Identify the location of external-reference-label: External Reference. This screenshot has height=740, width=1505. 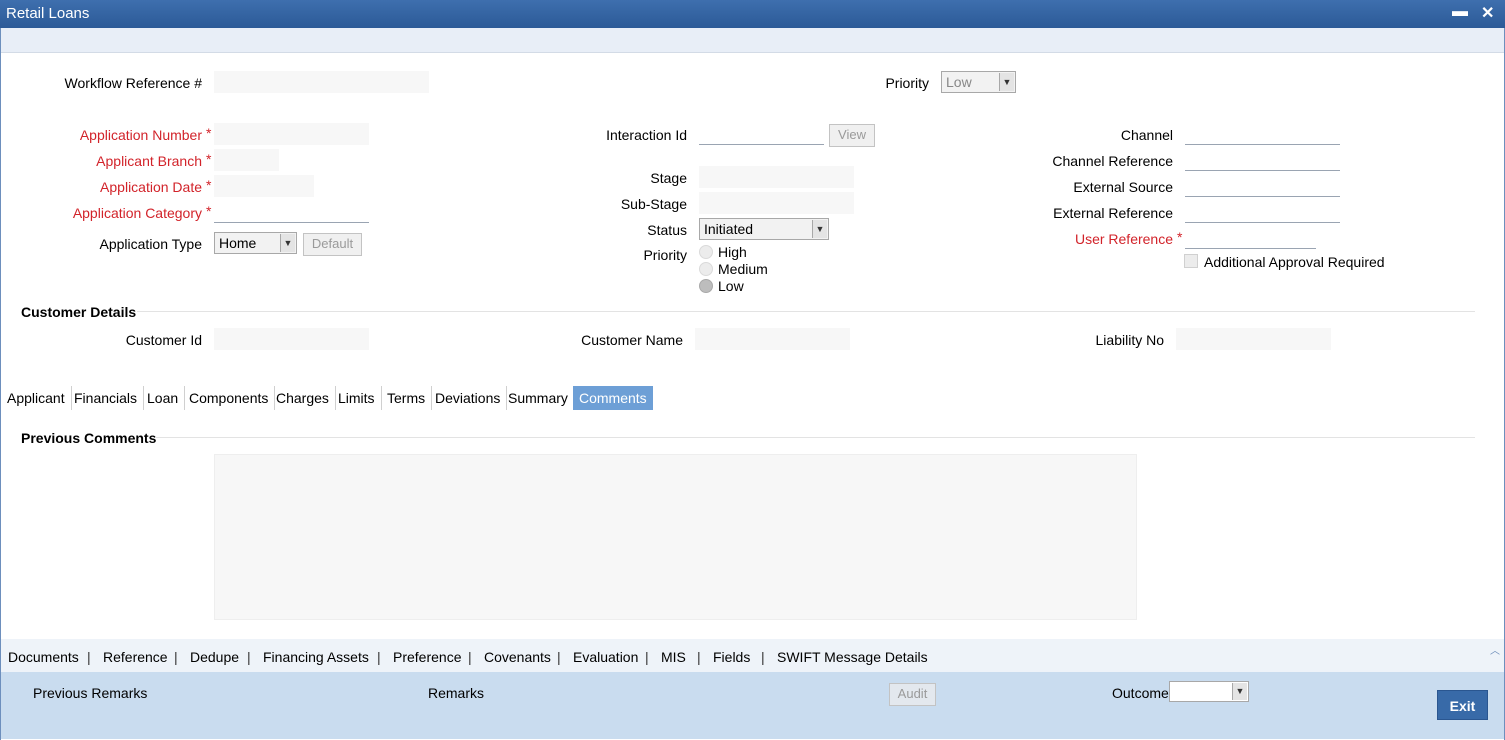
(1113, 213).